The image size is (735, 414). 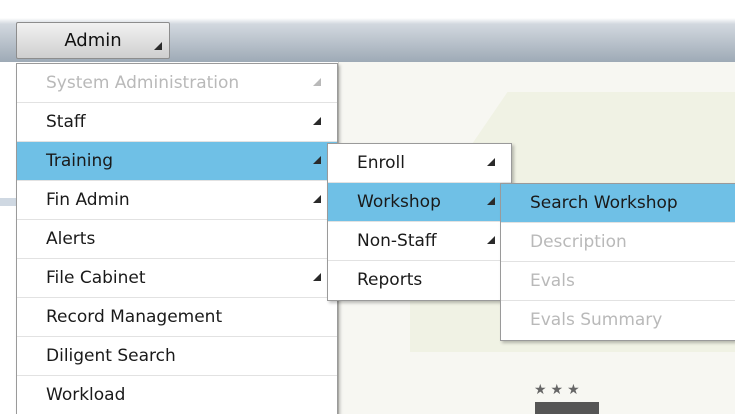 I want to click on menu-item-evals: Evals, so click(x=618, y=281).